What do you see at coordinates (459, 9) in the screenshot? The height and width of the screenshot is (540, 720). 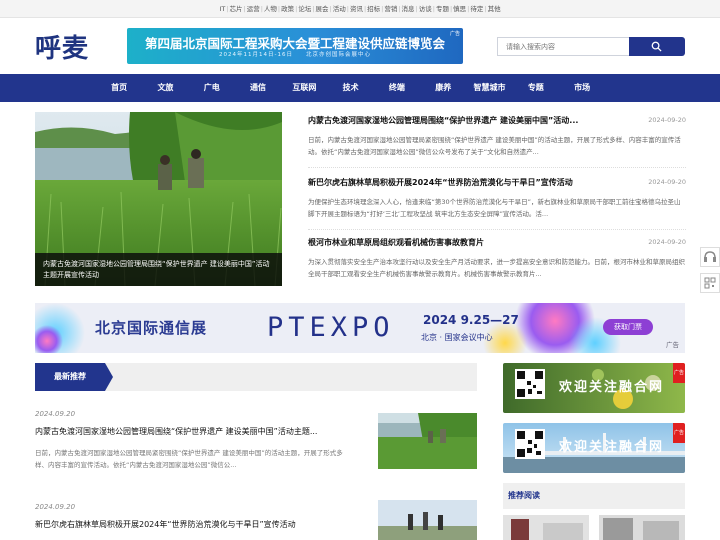 I see `top-link: 慎思` at bounding box center [459, 9].